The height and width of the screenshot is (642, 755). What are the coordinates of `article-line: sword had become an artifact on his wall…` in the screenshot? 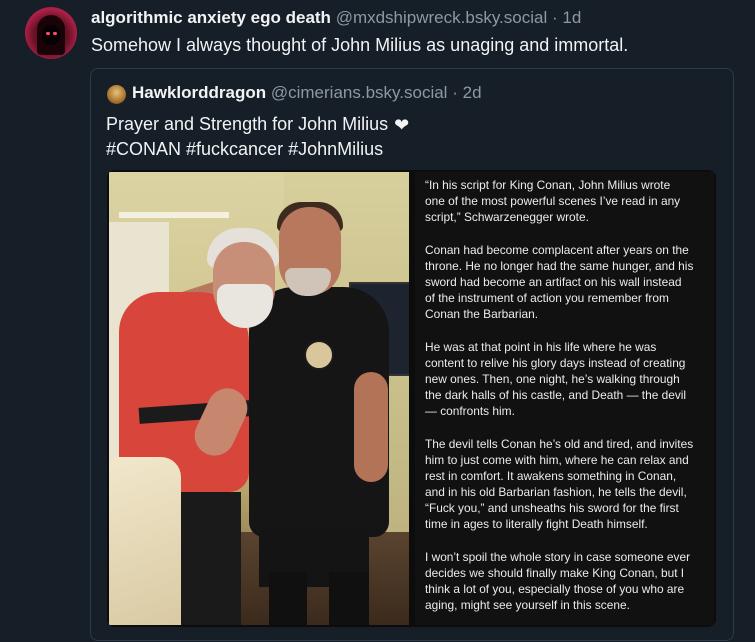 It's located at (553, 282).